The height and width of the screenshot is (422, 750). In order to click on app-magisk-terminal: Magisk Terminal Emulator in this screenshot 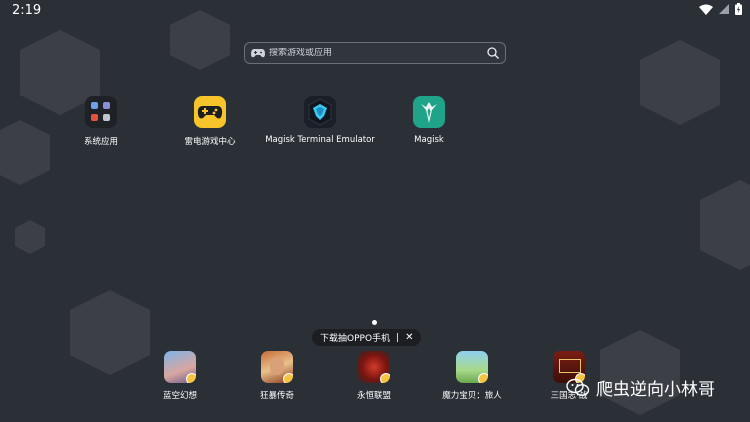, I will do `click(320, 120)`.